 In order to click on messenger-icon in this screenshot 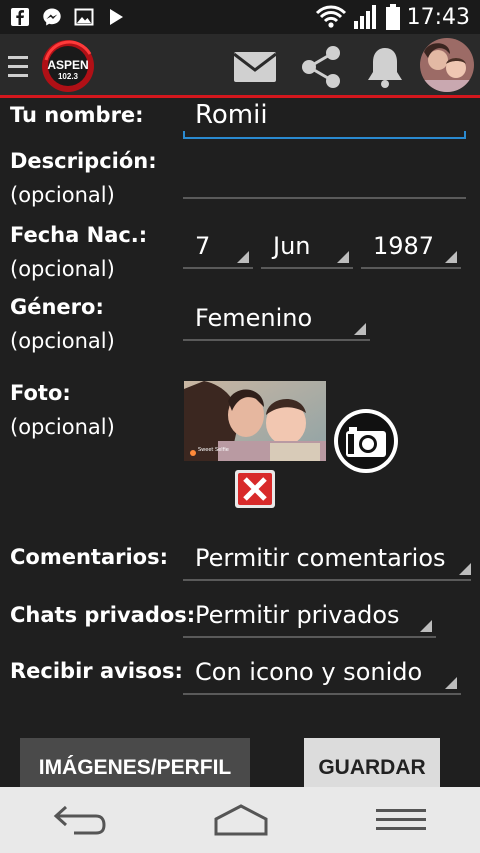, I will do `click(52, 17)`.